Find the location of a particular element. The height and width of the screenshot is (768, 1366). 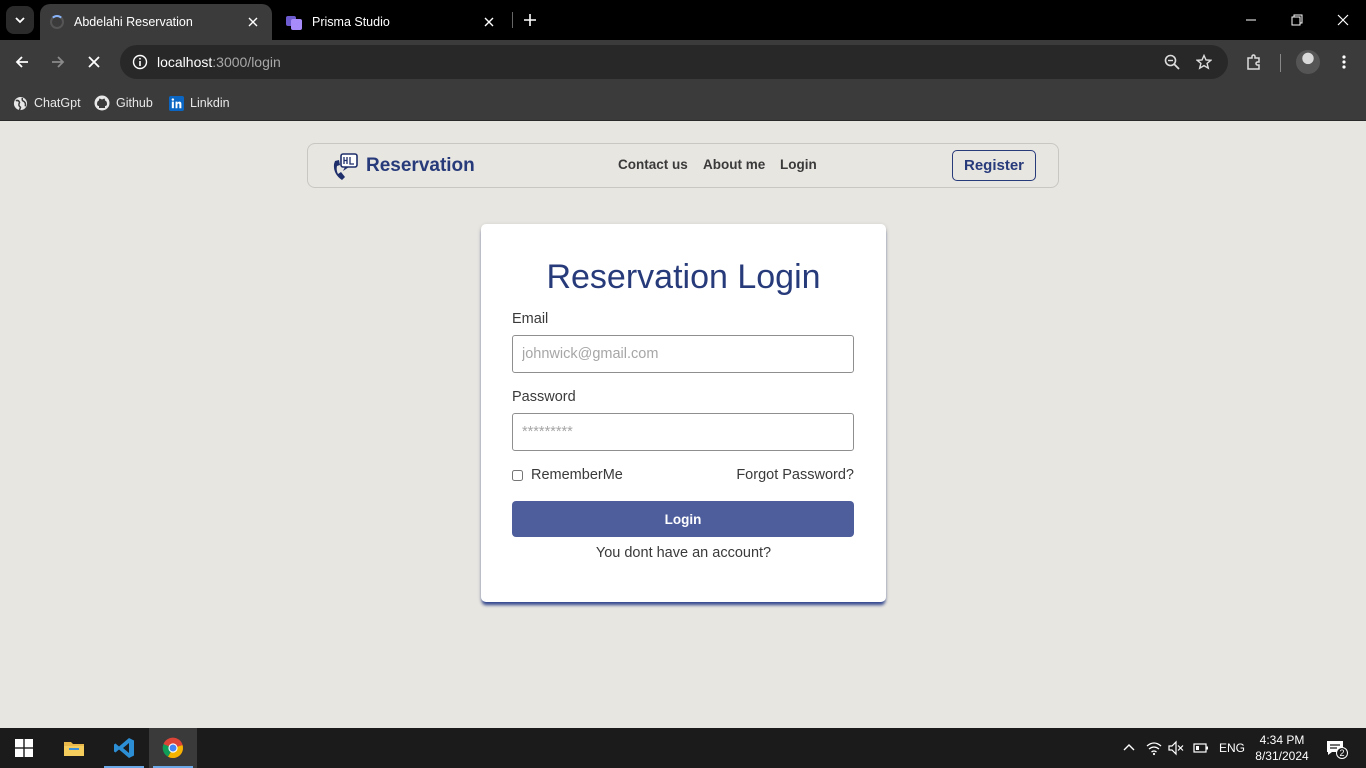

nav-link-login: Login is located at coordinates (798, 164).